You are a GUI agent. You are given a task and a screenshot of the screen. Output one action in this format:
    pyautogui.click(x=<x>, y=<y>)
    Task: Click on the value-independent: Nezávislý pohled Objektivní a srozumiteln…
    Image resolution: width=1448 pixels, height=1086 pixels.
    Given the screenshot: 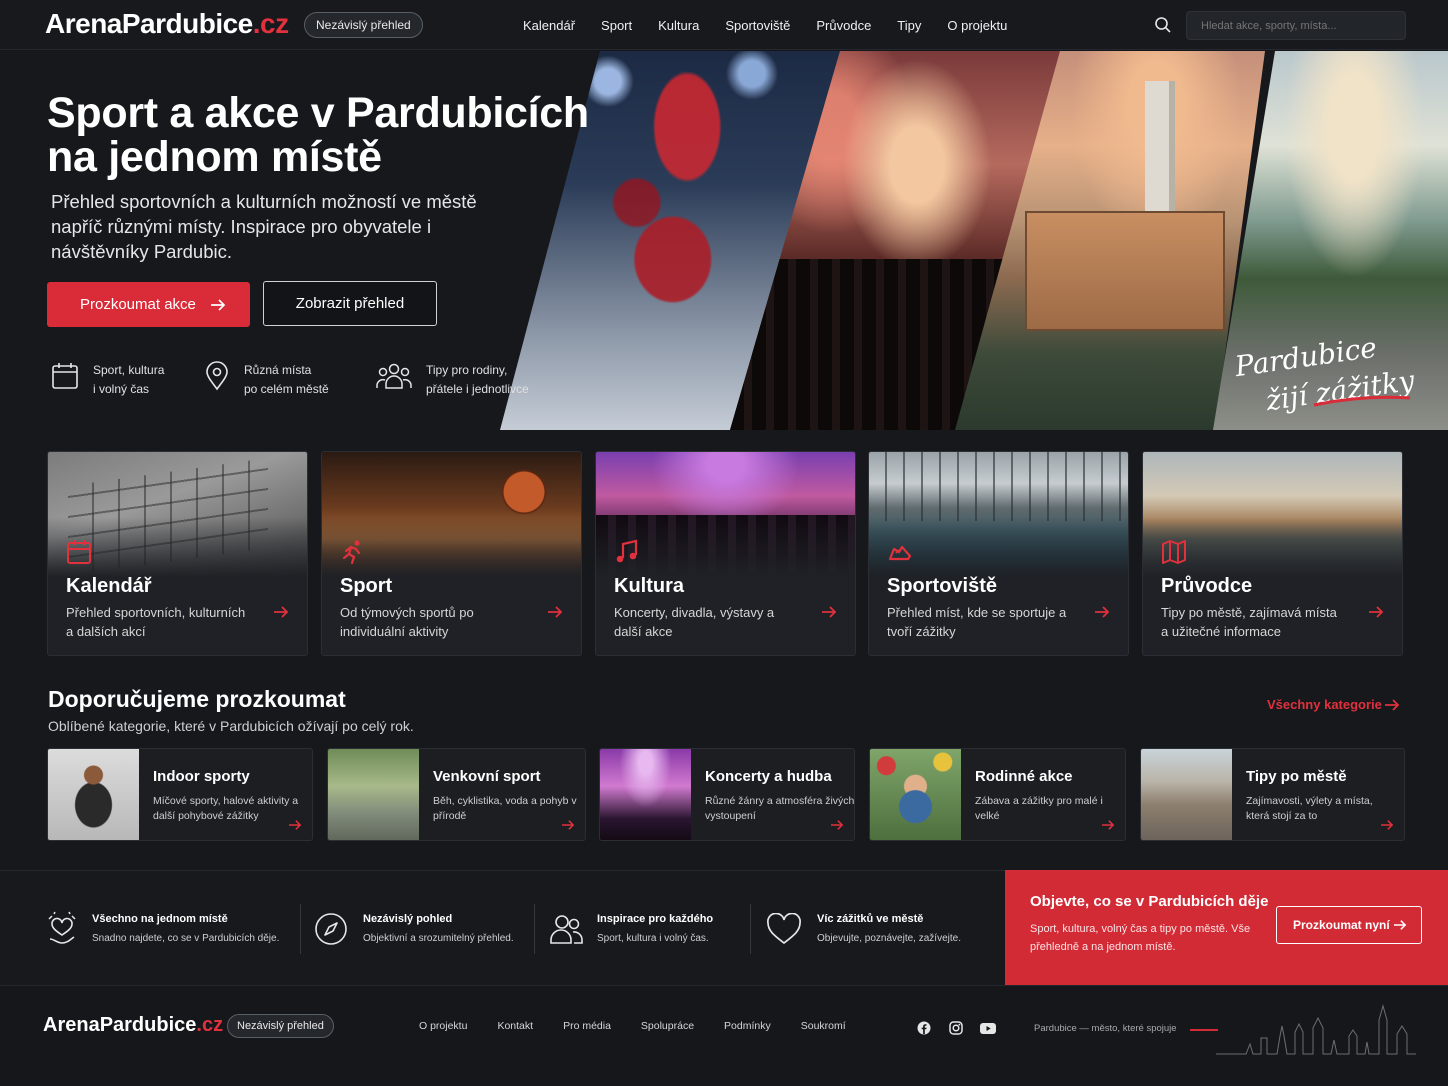 What is the action you would take?
    pyautogui.click(x=414, y=928)
    